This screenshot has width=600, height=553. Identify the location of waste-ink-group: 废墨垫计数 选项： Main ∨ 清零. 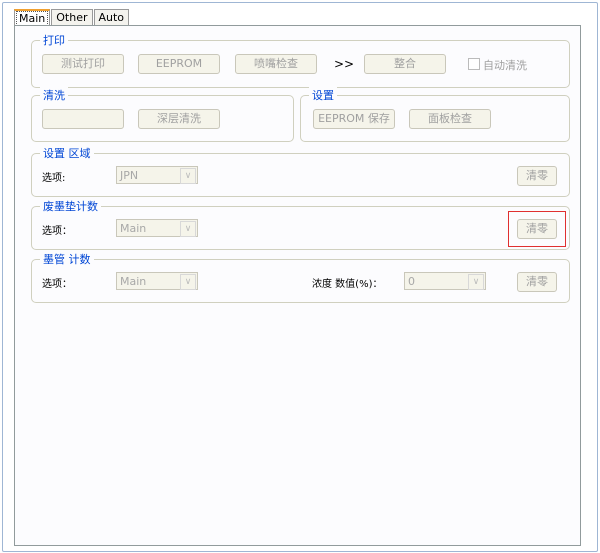
(300, 224).